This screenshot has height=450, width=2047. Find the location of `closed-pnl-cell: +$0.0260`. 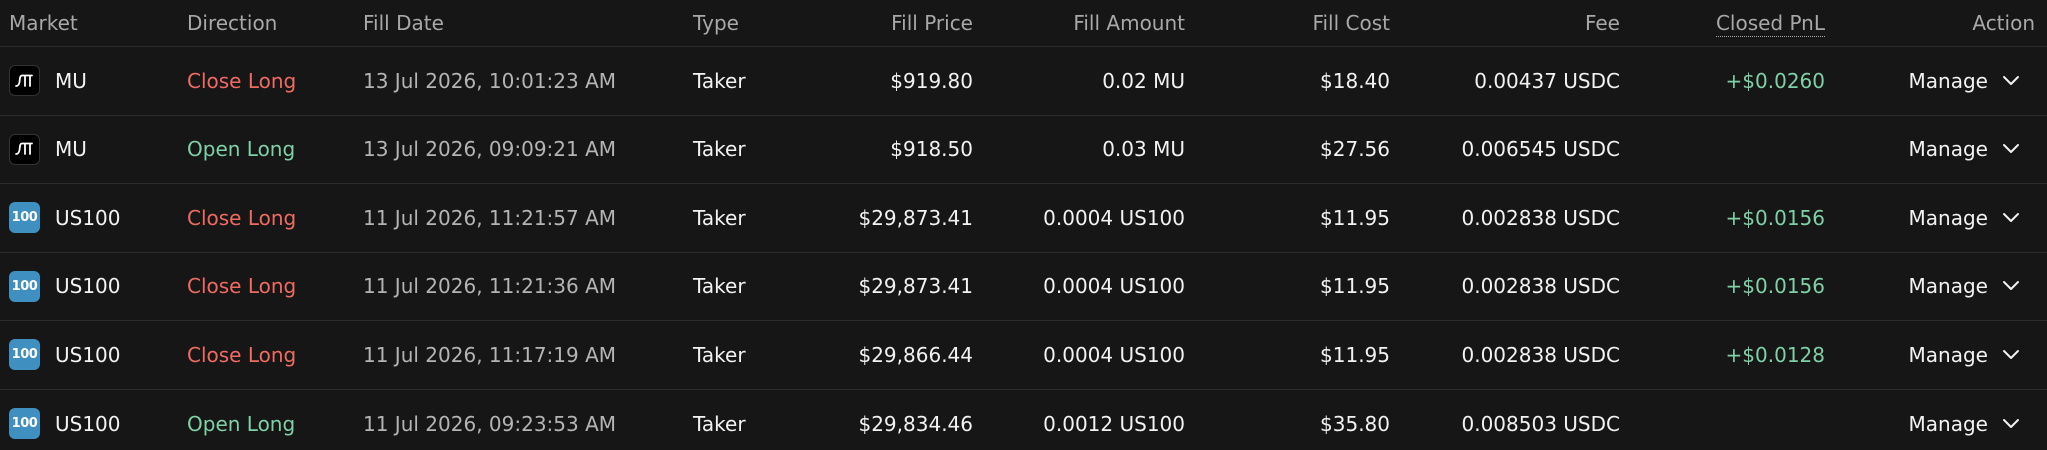

closed-pnl-cell: +$0.0260 is located at coordinates (1775, 80).